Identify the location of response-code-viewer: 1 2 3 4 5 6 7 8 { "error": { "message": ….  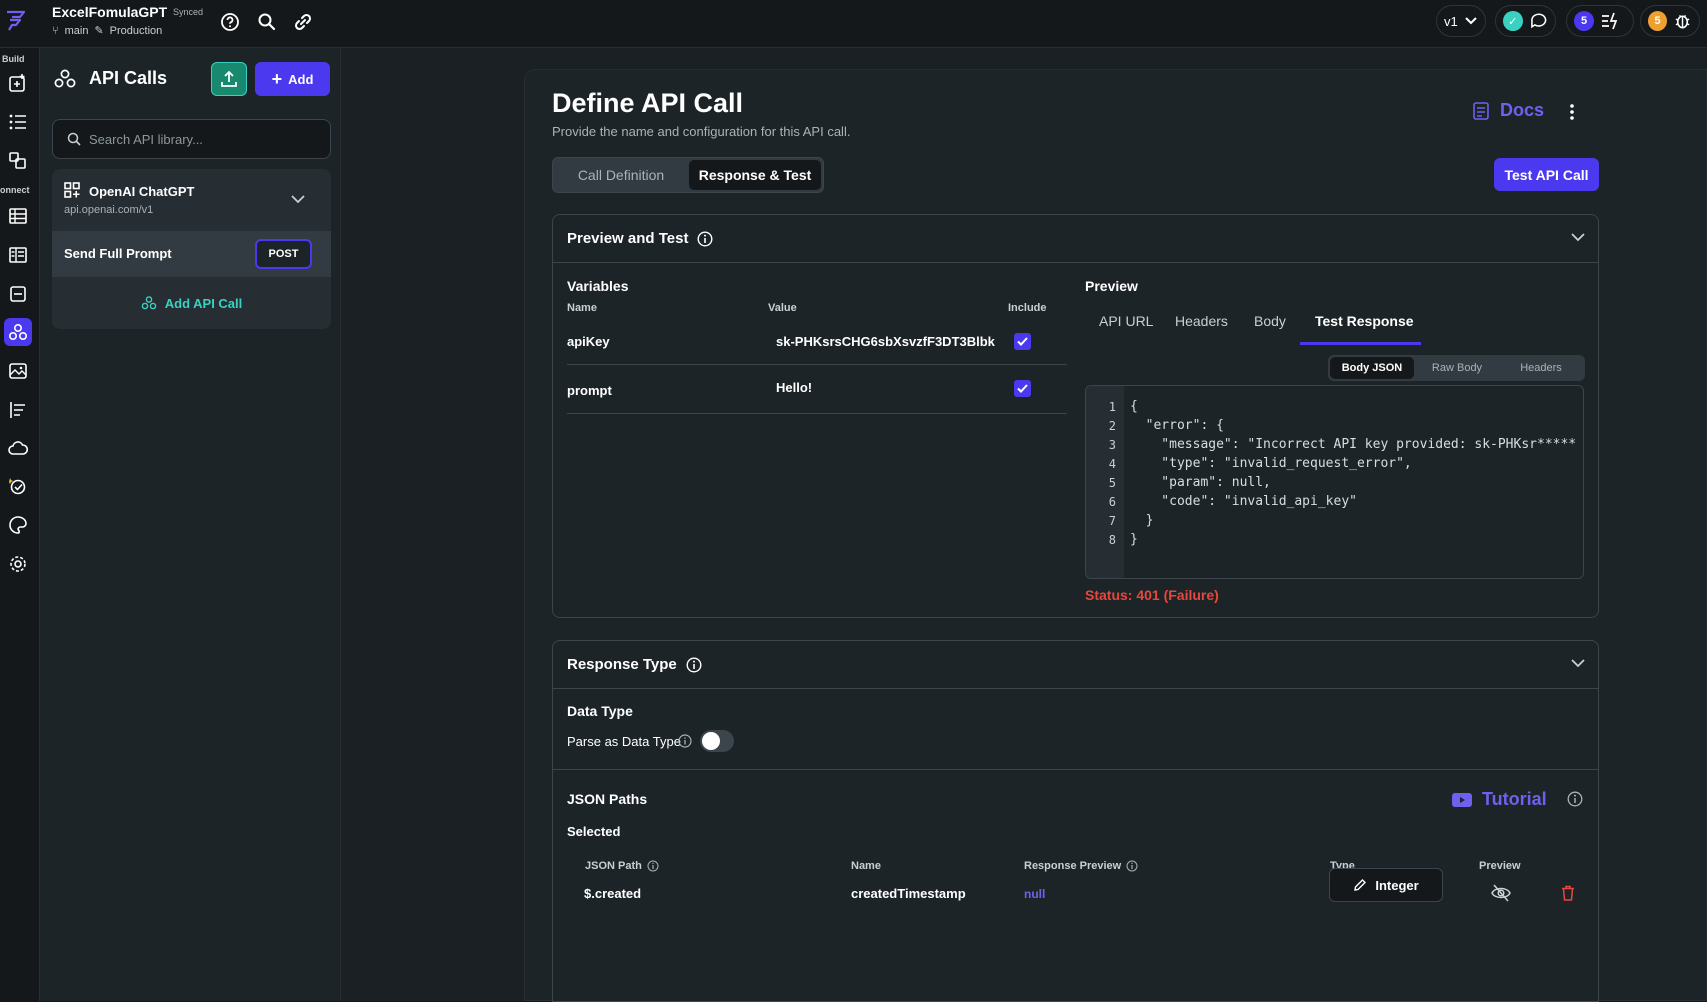
(1334, 482).